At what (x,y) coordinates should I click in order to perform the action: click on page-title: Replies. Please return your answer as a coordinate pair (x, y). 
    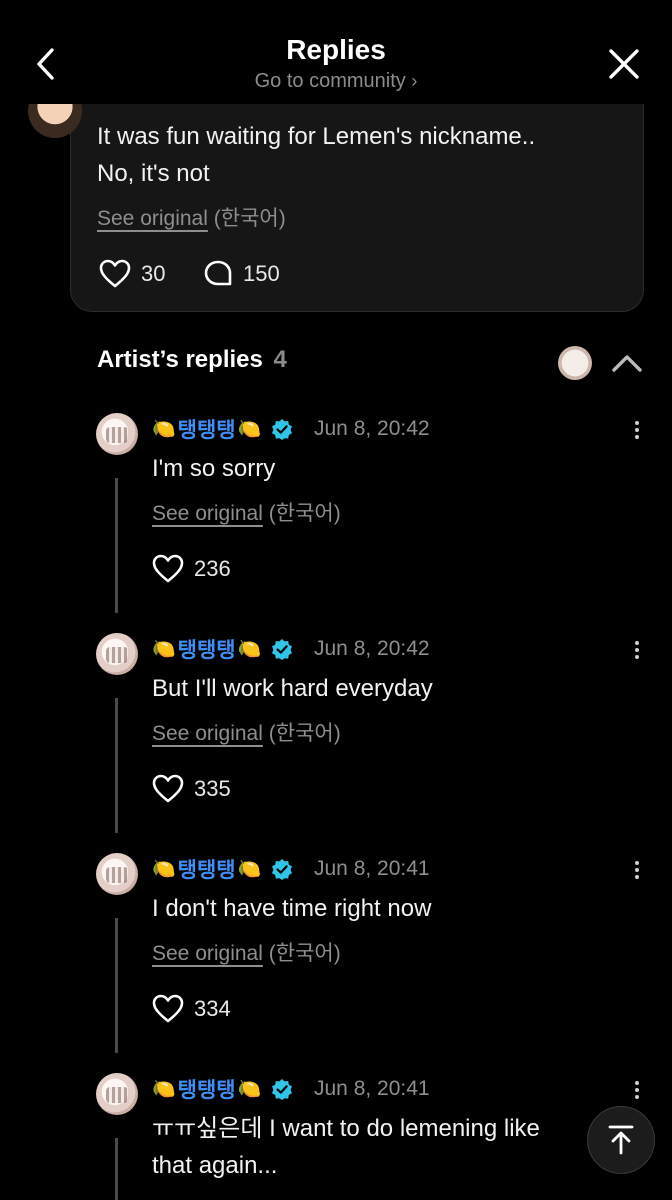
    Looking at the image, I should click on (336, 49).